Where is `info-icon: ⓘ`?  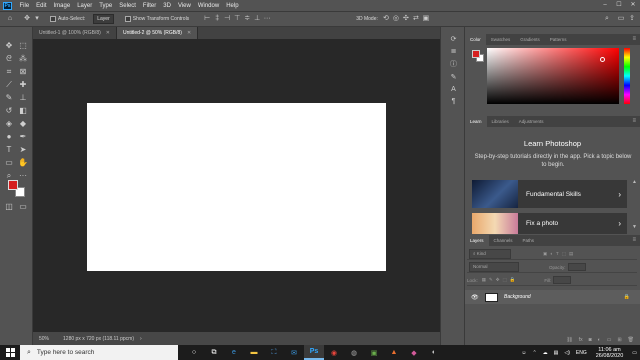 info-icon: ⓘ is located at coordinates (453, 64).